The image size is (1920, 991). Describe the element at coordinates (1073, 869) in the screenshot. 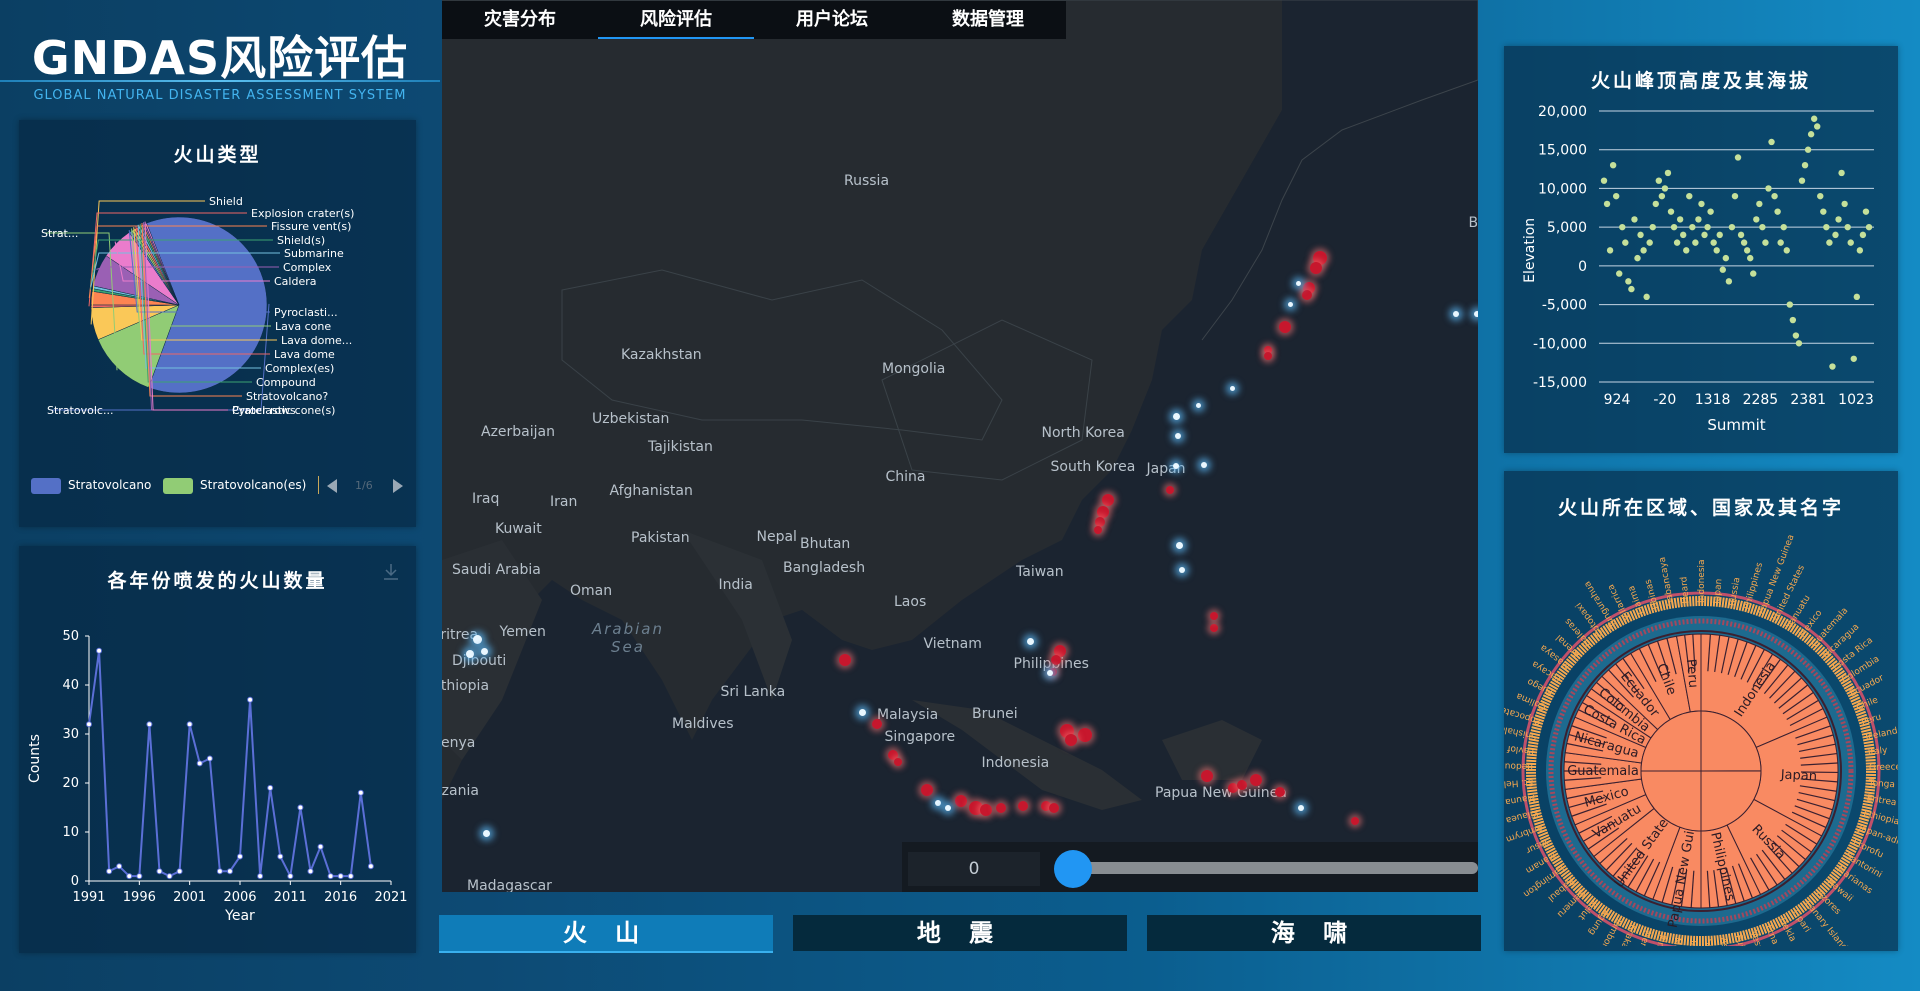

I see `time-slider-handle` at that location.